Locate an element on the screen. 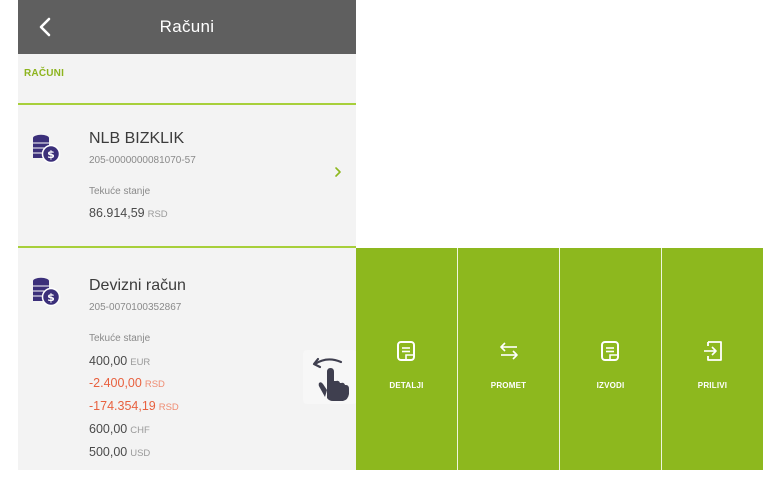 The width and height of the screenshot is (763, 482). action-label: DETALJI is located at coordinates (406, 385).